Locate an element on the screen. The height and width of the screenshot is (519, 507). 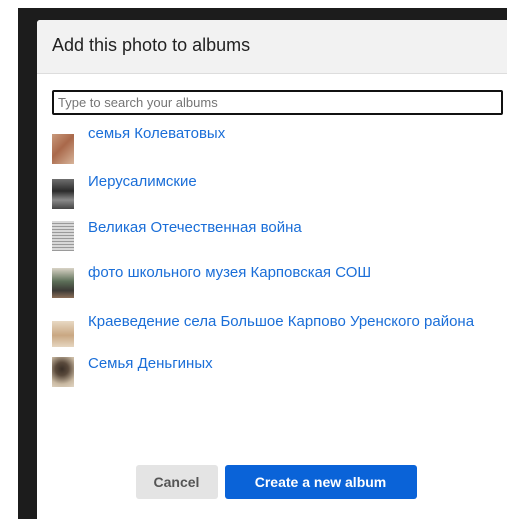
album-search-input is located at coordinates (277, 102).